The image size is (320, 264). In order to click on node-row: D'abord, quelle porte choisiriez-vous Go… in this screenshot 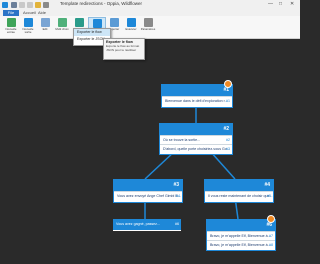, I will do `click(196, 148)`.